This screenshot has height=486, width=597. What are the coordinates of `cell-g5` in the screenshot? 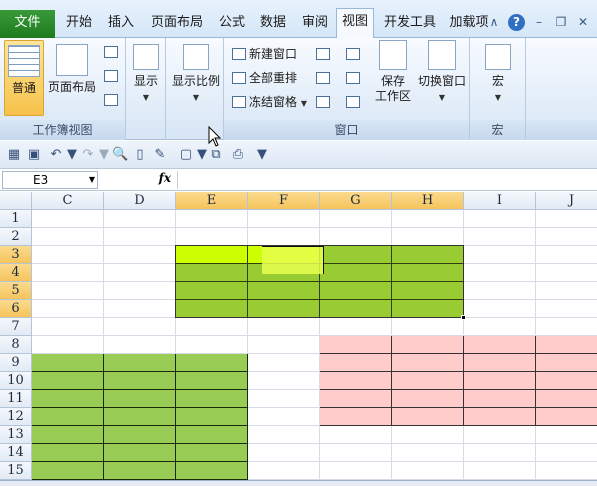 It's located at (356, 291).